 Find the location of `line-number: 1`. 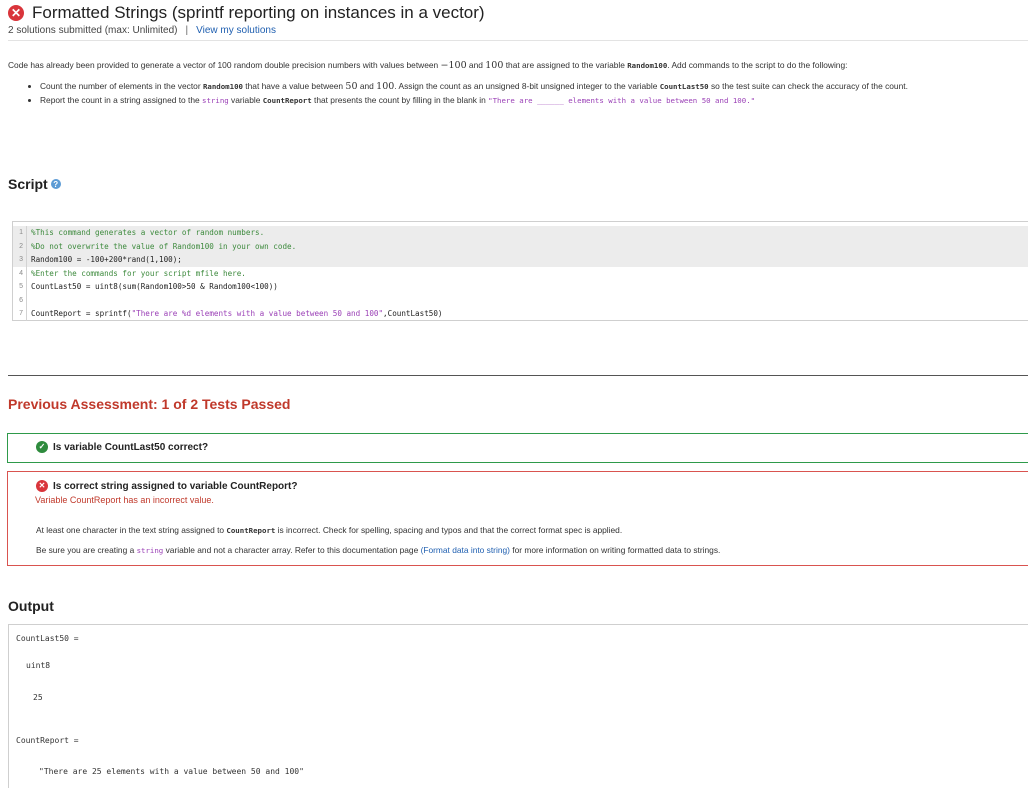

line-number: 1 is located at coordinates (20, 233).